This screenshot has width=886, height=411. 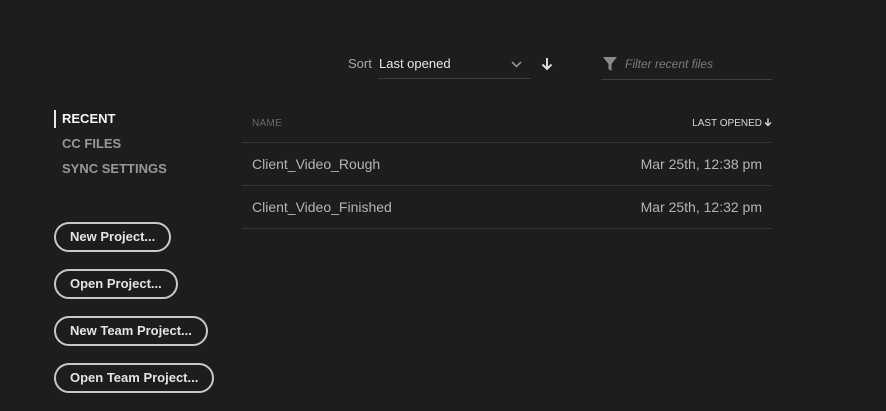 I want to click on table-row: Client_Video_Finished Mar 25th, 12:32 pm, so click(x=507, y=207).